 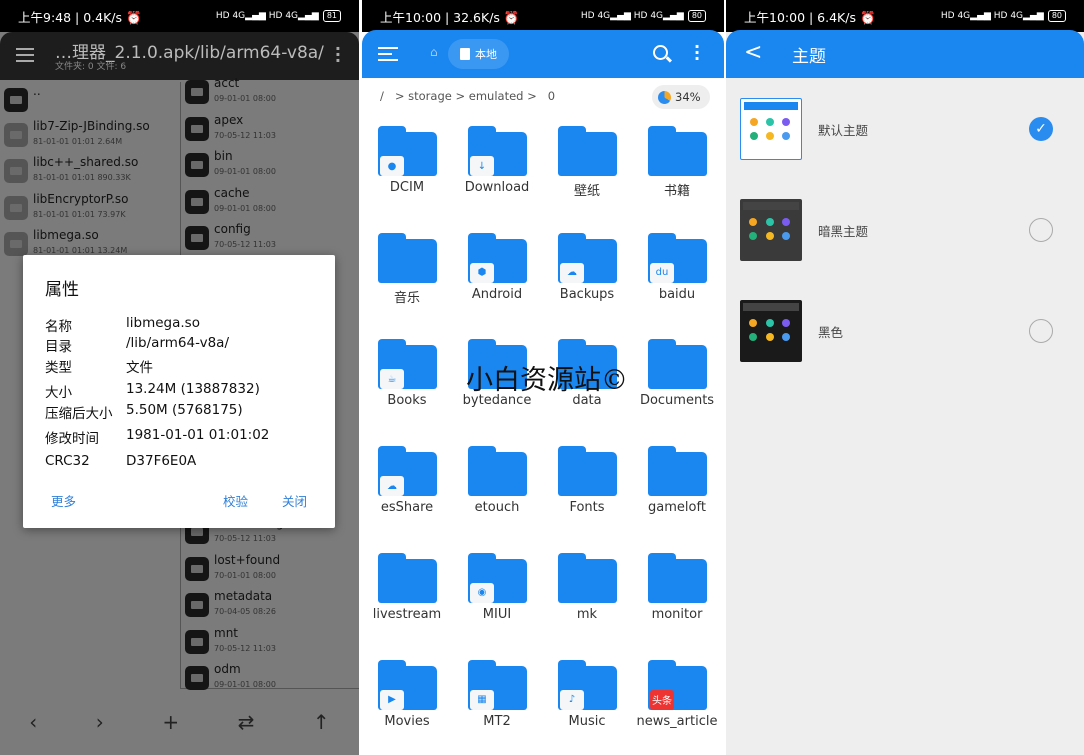 I want to click on folder-name: baidu, so click(x=677, y=294).